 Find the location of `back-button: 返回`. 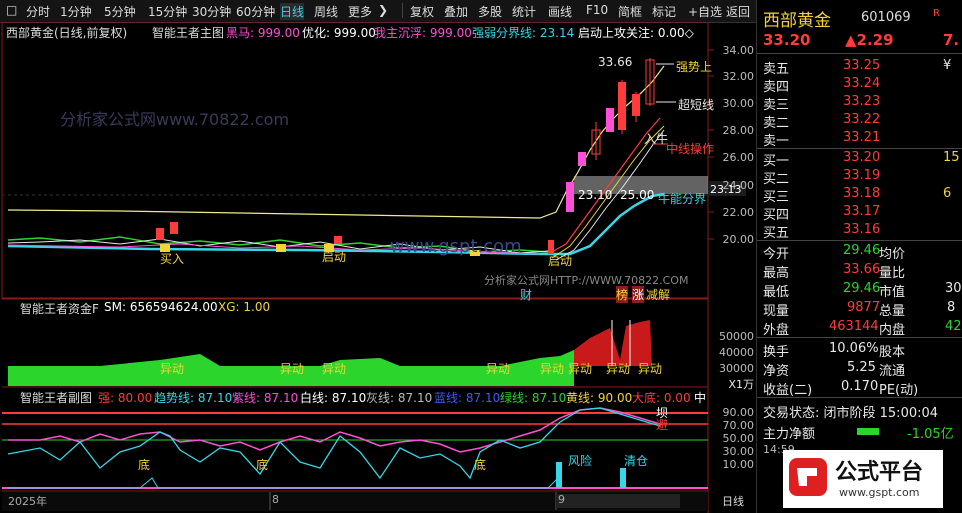

back-button: 返回 is located at coordinates (738, 11).